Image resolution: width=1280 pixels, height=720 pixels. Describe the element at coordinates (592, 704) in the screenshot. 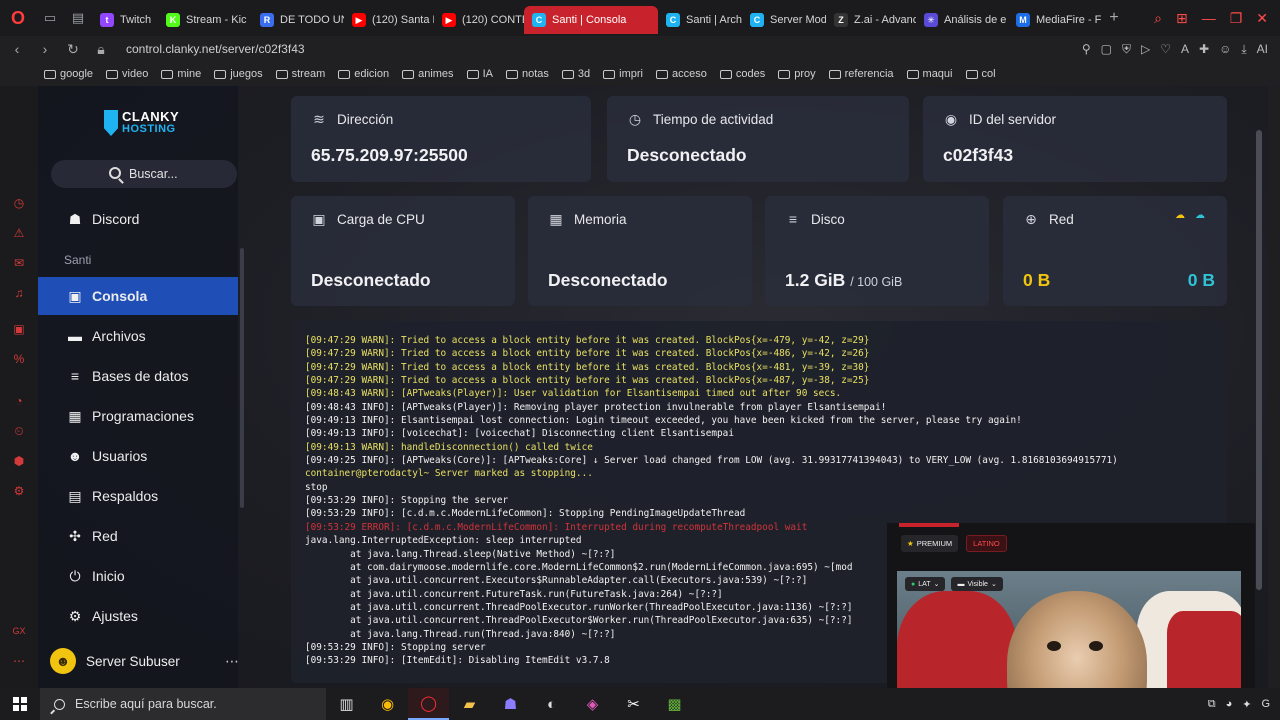

I see `app-icon-pink: ◈` at that location.